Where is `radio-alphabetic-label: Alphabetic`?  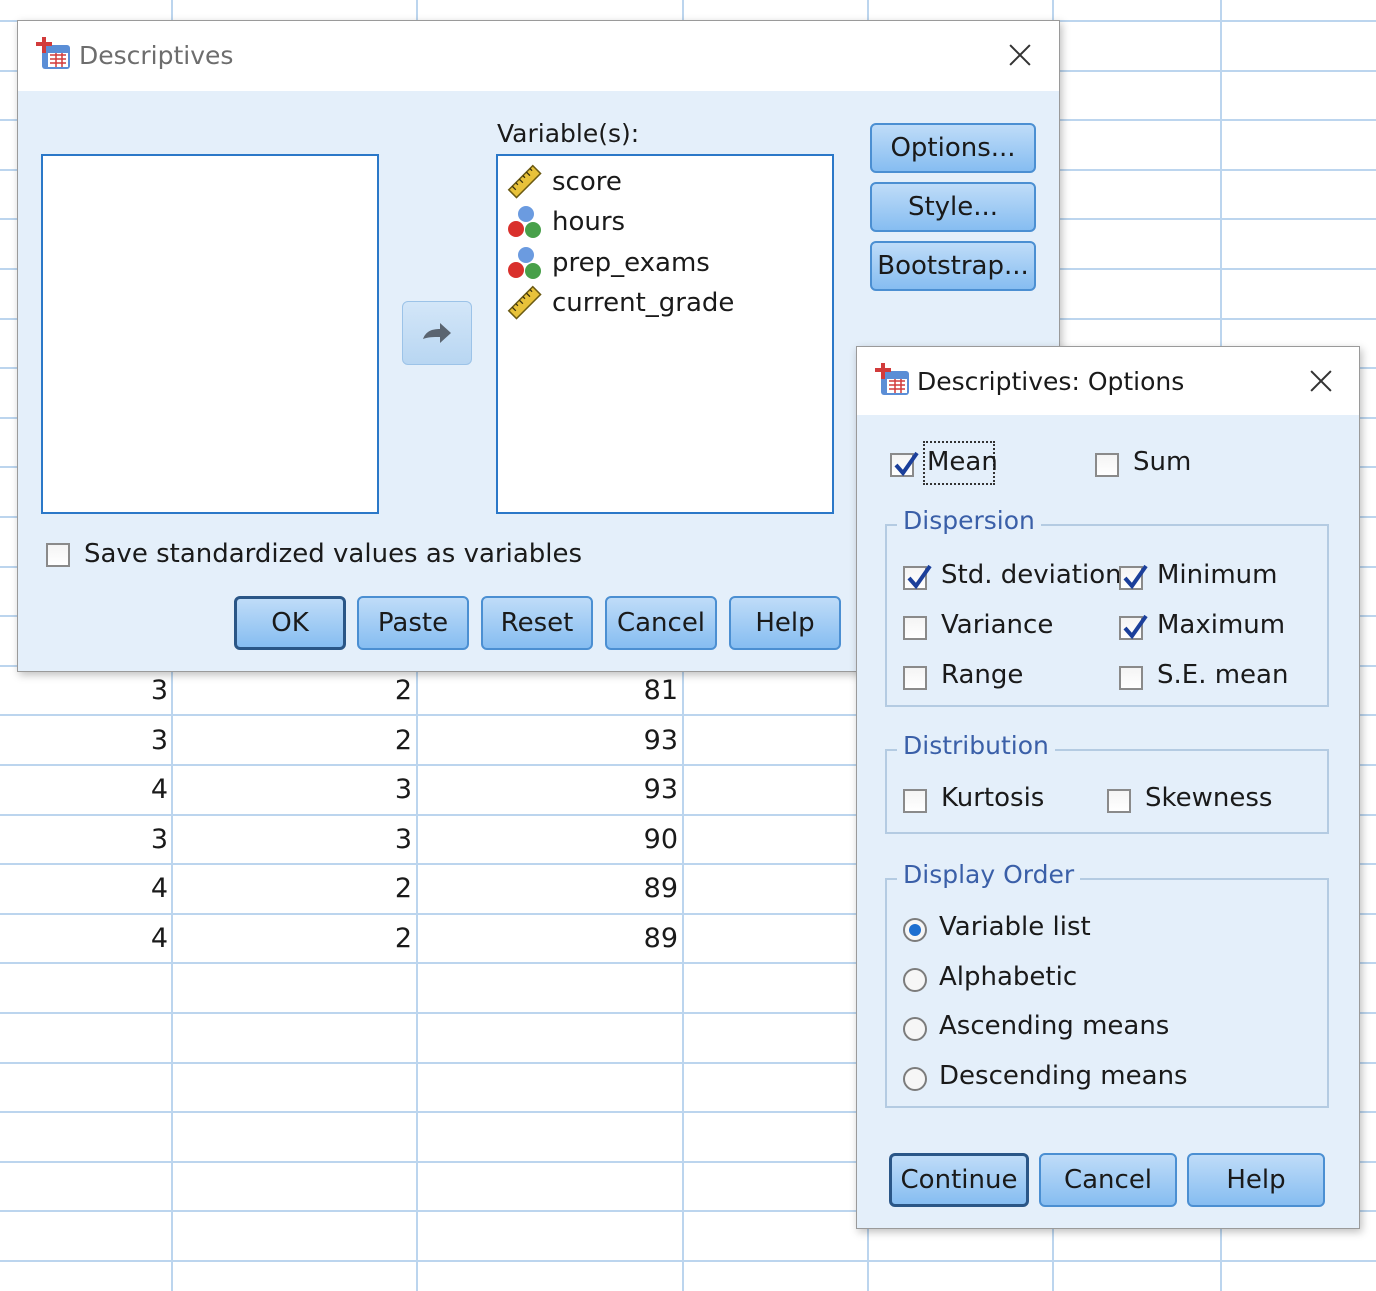
radio-alphabetic-label: Alphabetic is located at coordinates (1008, 977).